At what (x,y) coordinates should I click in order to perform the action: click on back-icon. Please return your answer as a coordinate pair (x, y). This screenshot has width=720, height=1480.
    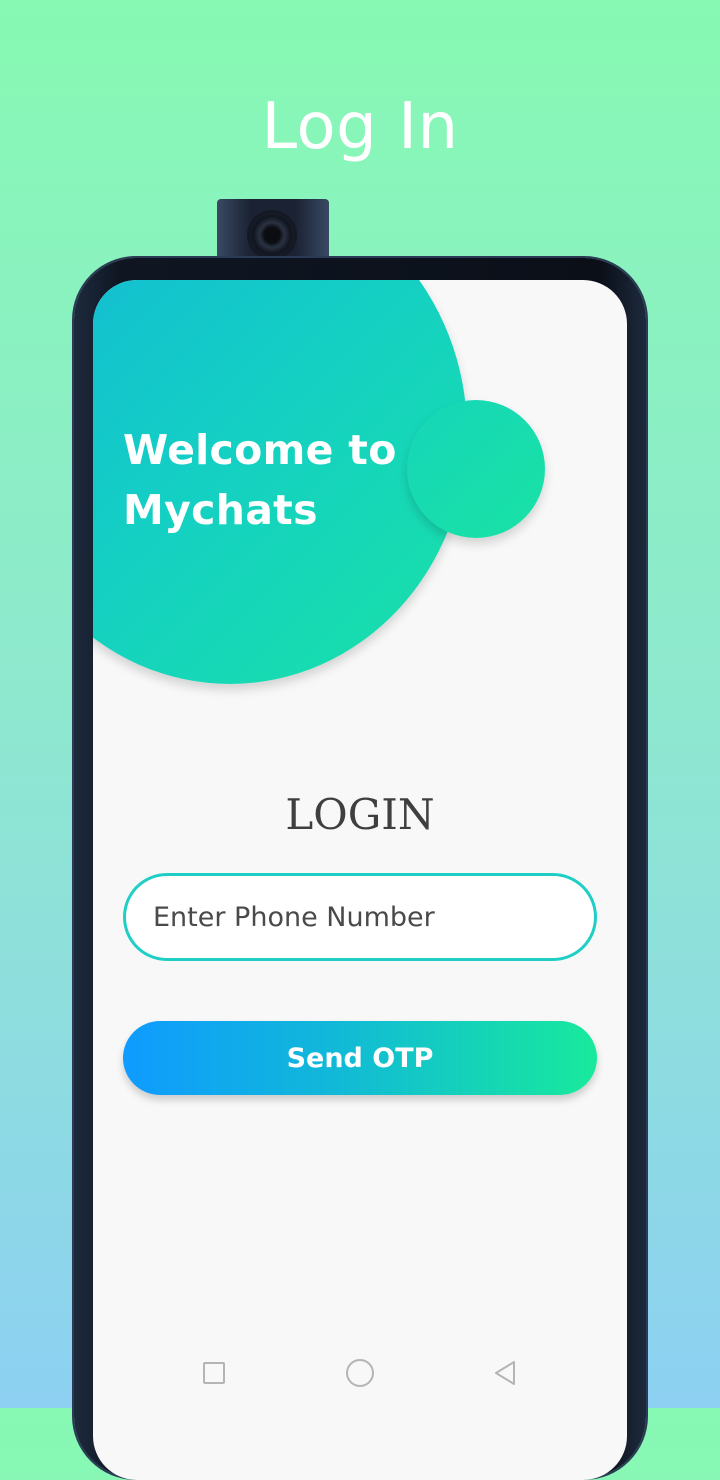
    Looking at the image, I should click on (505, 1373).